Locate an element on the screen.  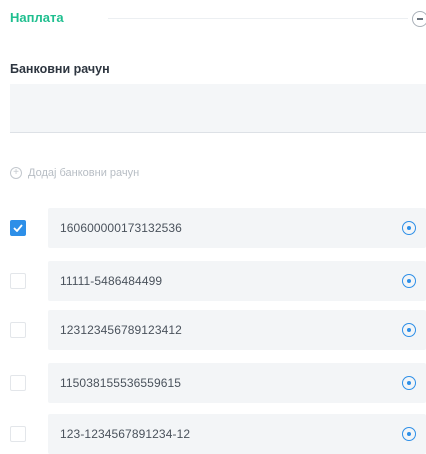
plus-circle-icon: + is located at coordinates (16, 173).